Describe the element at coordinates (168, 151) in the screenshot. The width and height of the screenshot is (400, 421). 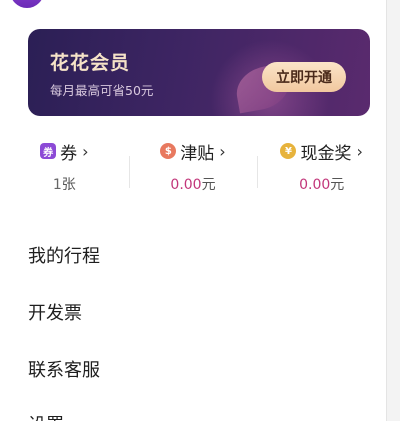
I see `subsidy-icon: $` at that location.